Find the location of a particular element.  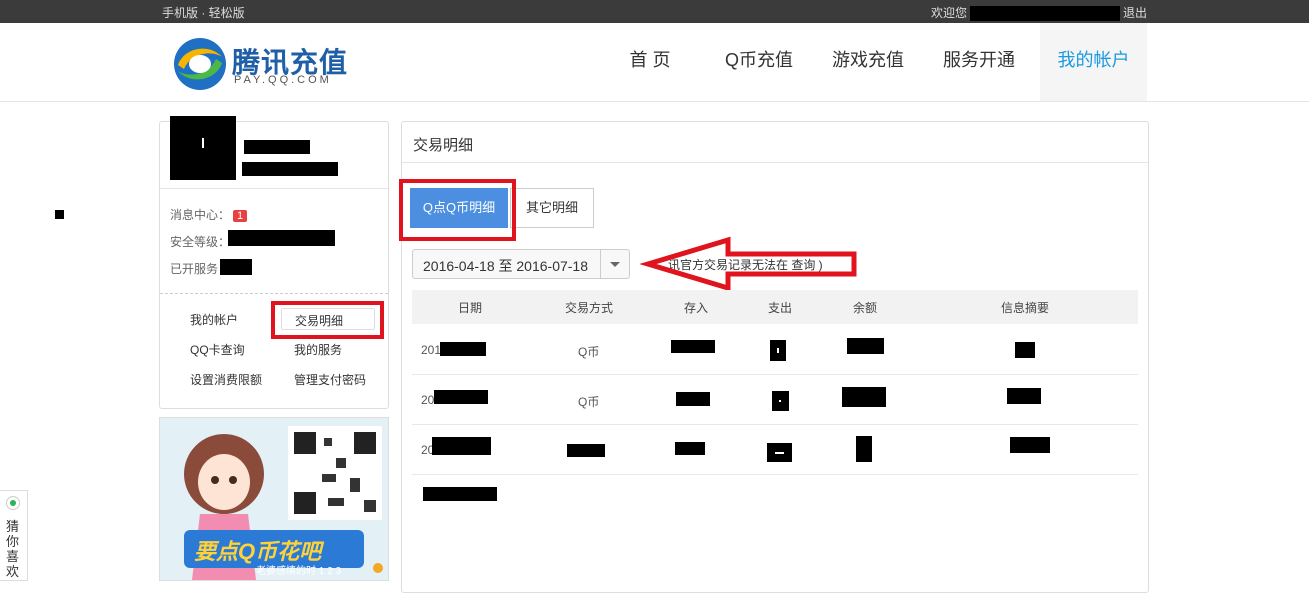

date-range-select: 2016-04-18 至 2016-07-18 is located at coordinates (521, 264).